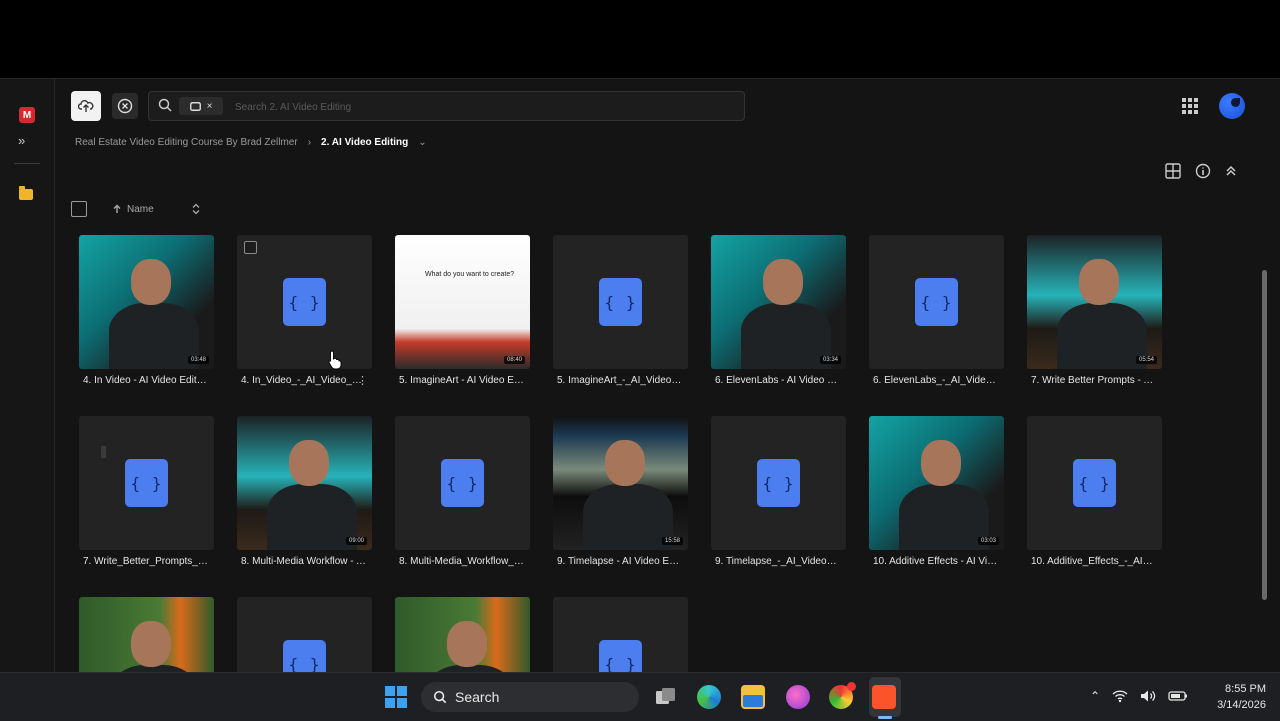  I want to click on mega-logo: M, so click(27, 115).